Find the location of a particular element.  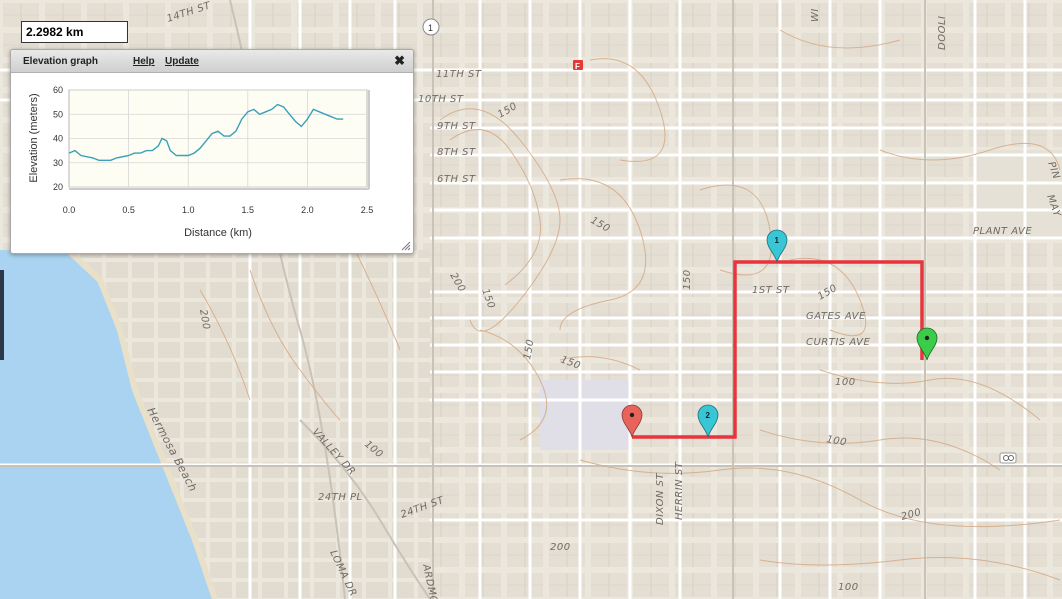

x-tick-labels: 0.0 0.5 1.0 1.5 2.0 2.5 is located at coordinates (218, 210).